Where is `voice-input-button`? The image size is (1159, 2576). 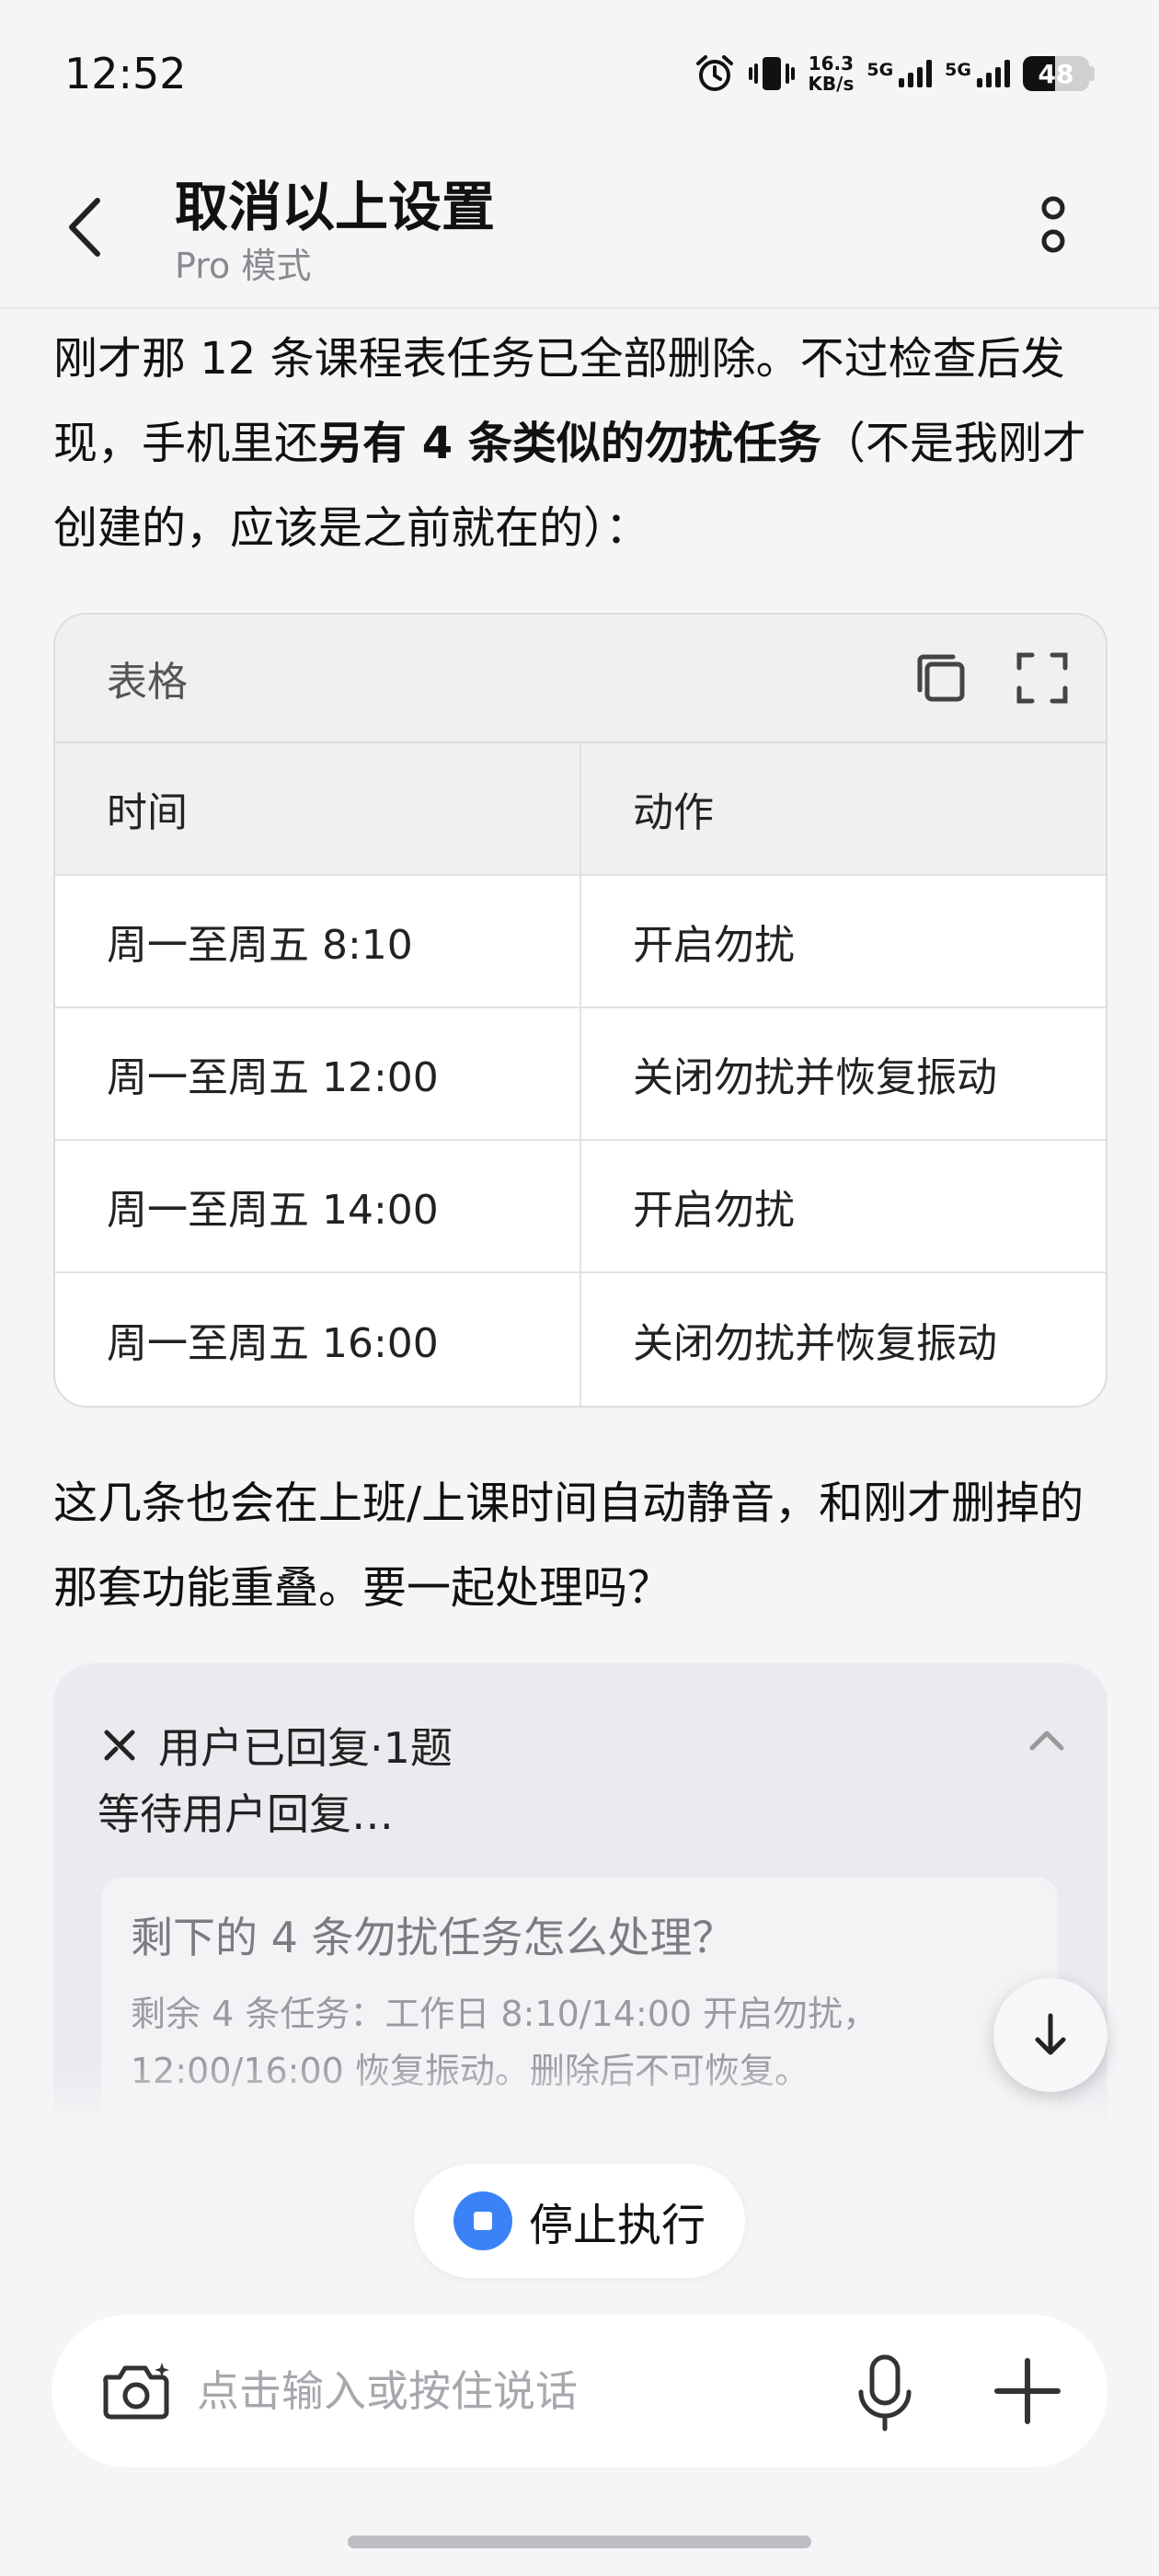
voice-input-button is located at coordinates (885, 2393).